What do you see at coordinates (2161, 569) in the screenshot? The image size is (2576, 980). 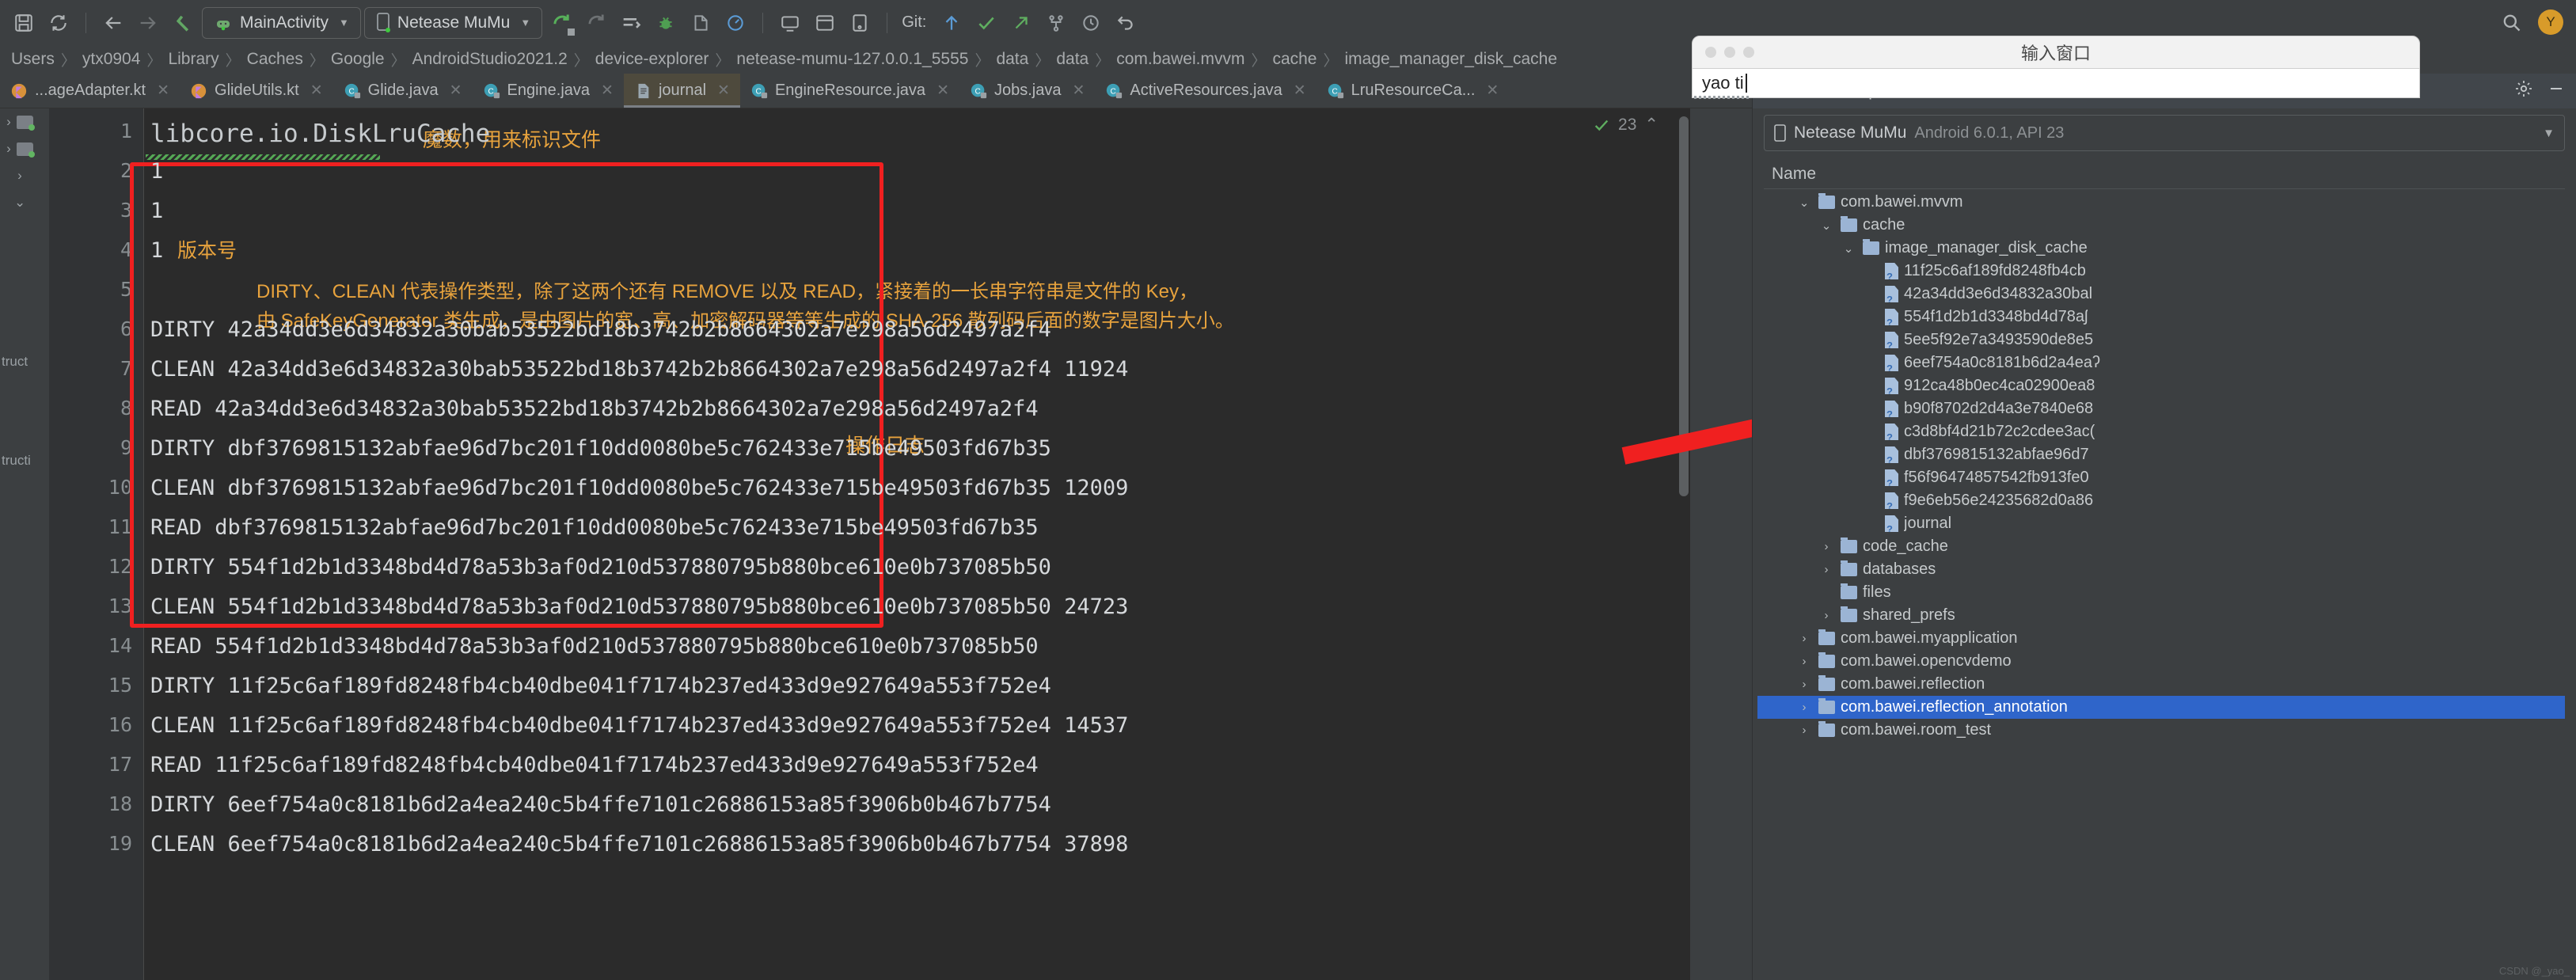 I see `file-row: ›databasesdrwxrw:2023-05` at bounding box center [2161, 569].